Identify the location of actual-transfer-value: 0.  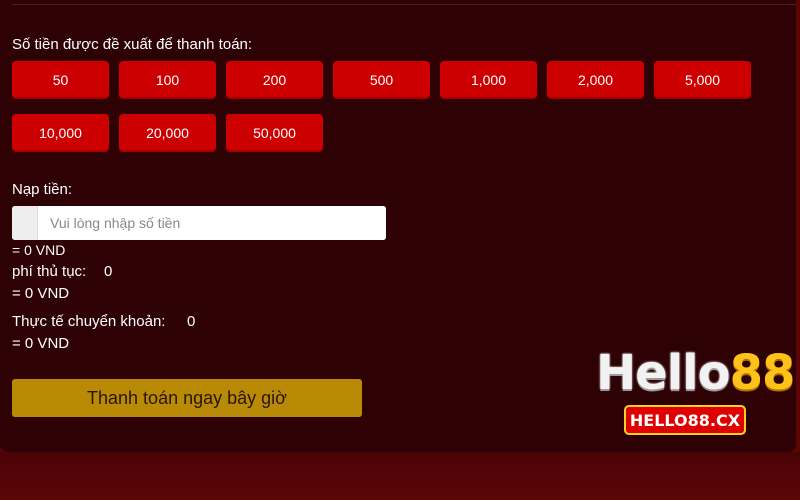
(191, 321).